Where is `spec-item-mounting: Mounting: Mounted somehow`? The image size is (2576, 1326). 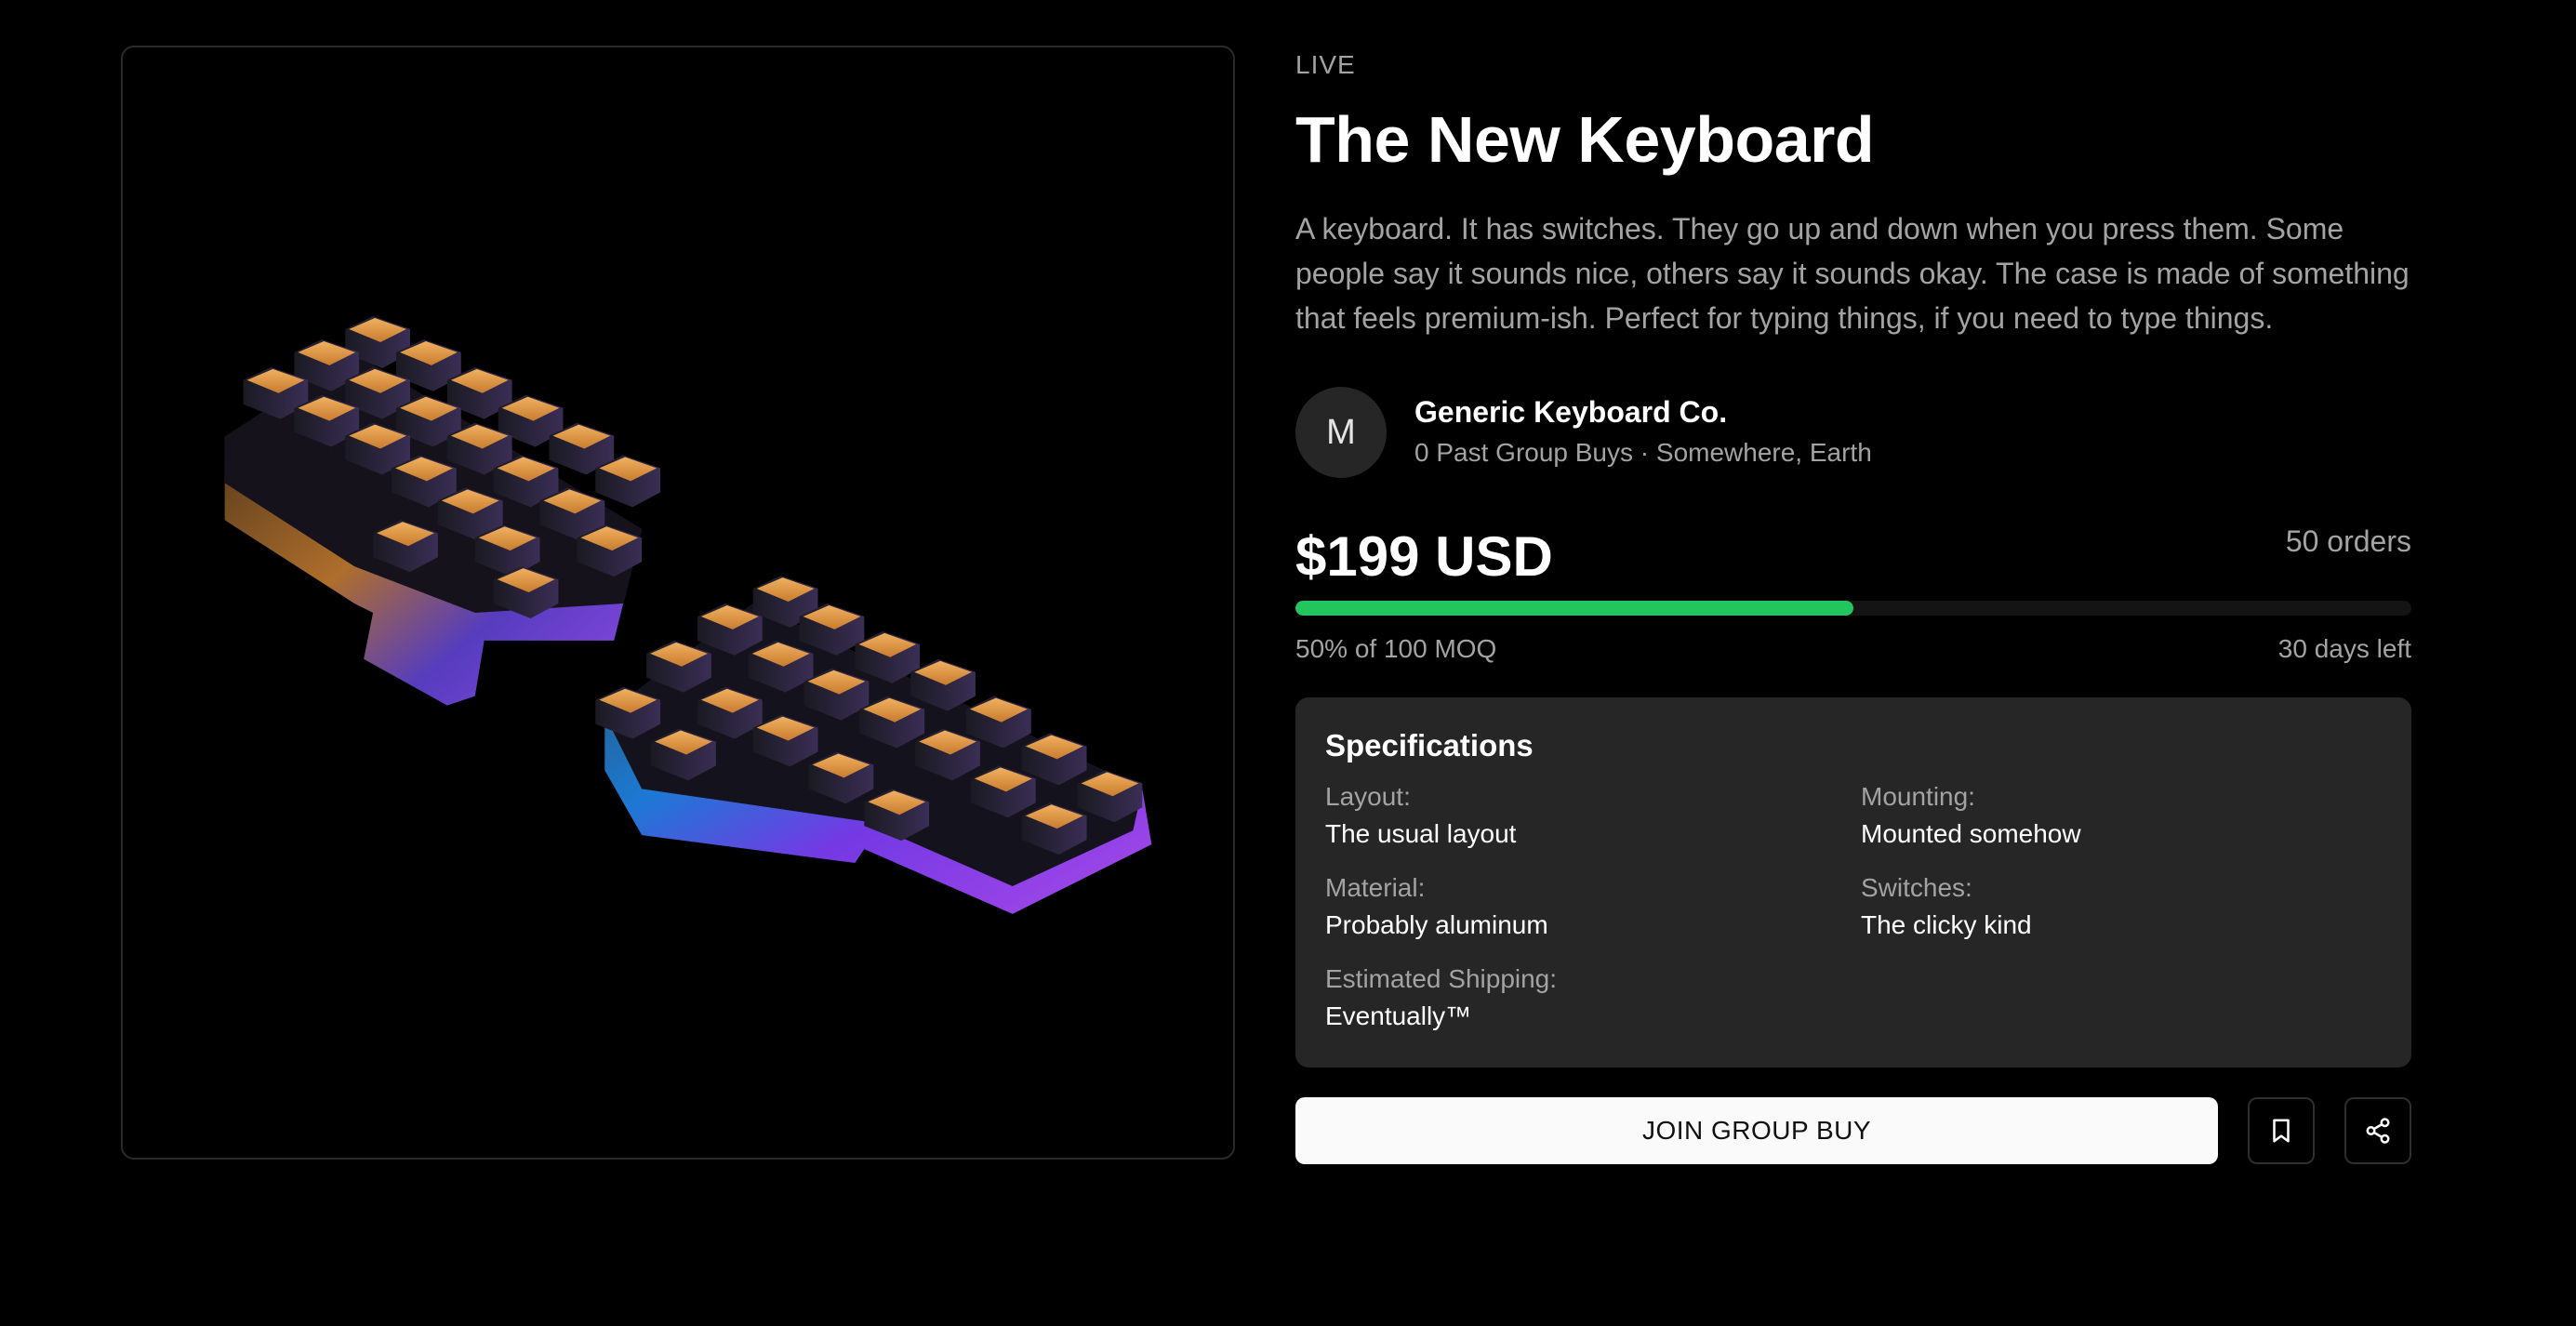 spec-item-mounting: Mounting: Mounted somehow is located at coordinates (2121, 816).